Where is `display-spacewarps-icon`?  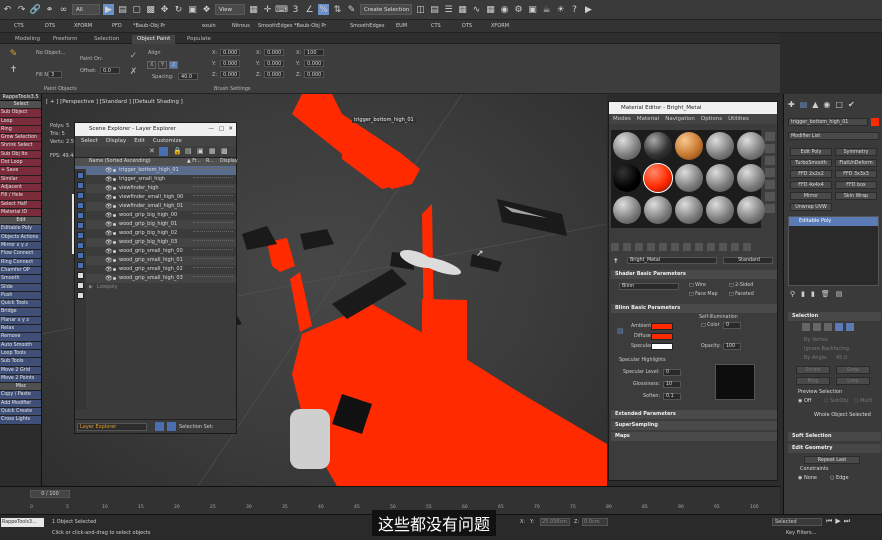
display-spacewarps-icon is located at coordinates (80, 235).